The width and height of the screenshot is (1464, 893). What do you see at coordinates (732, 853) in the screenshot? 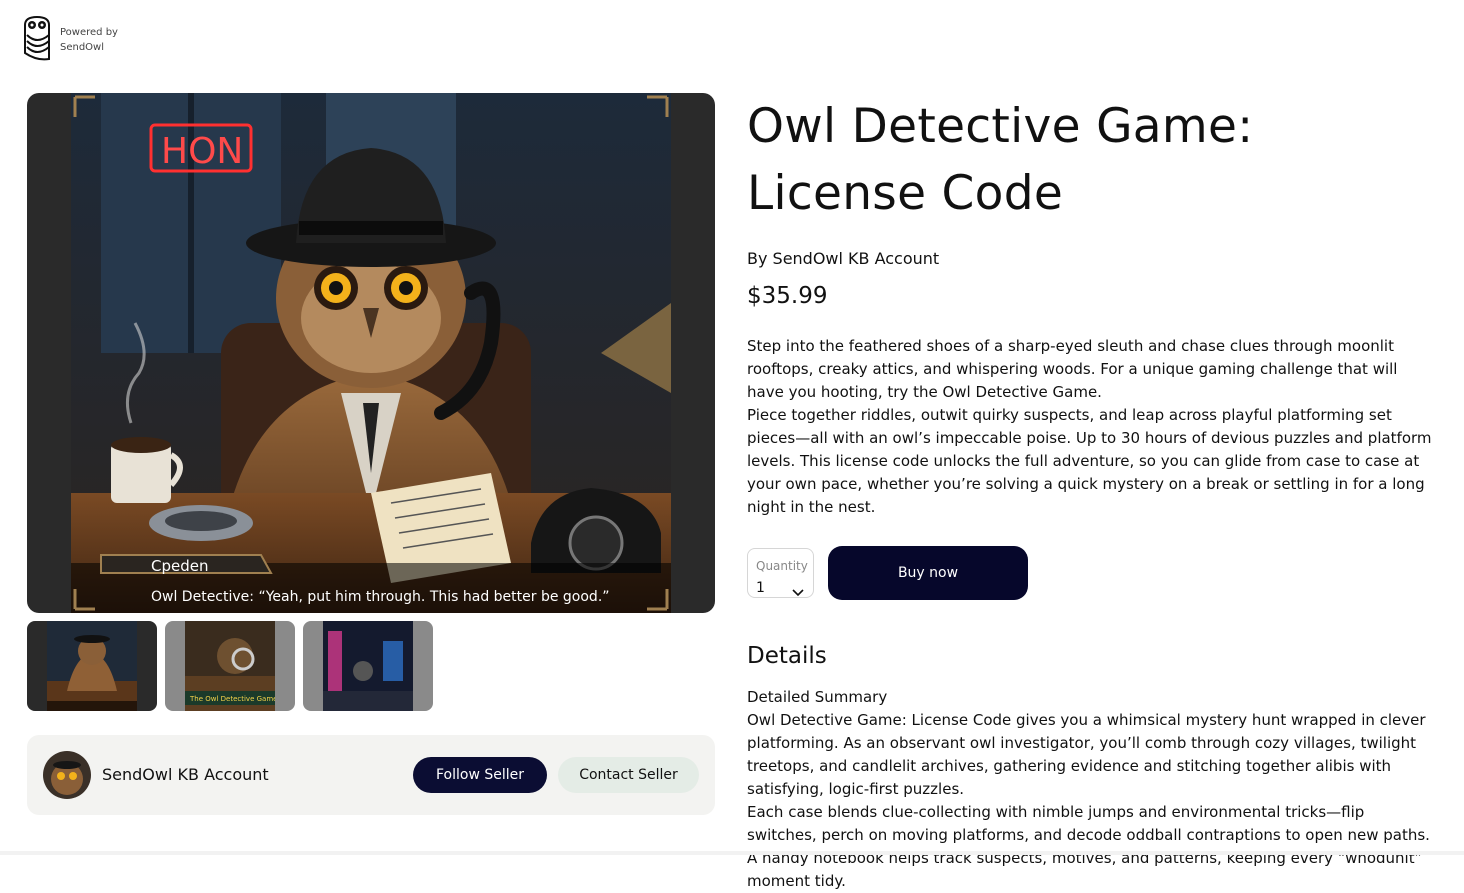
I see `page-bottom-edge` at bounding box center [732, 853].